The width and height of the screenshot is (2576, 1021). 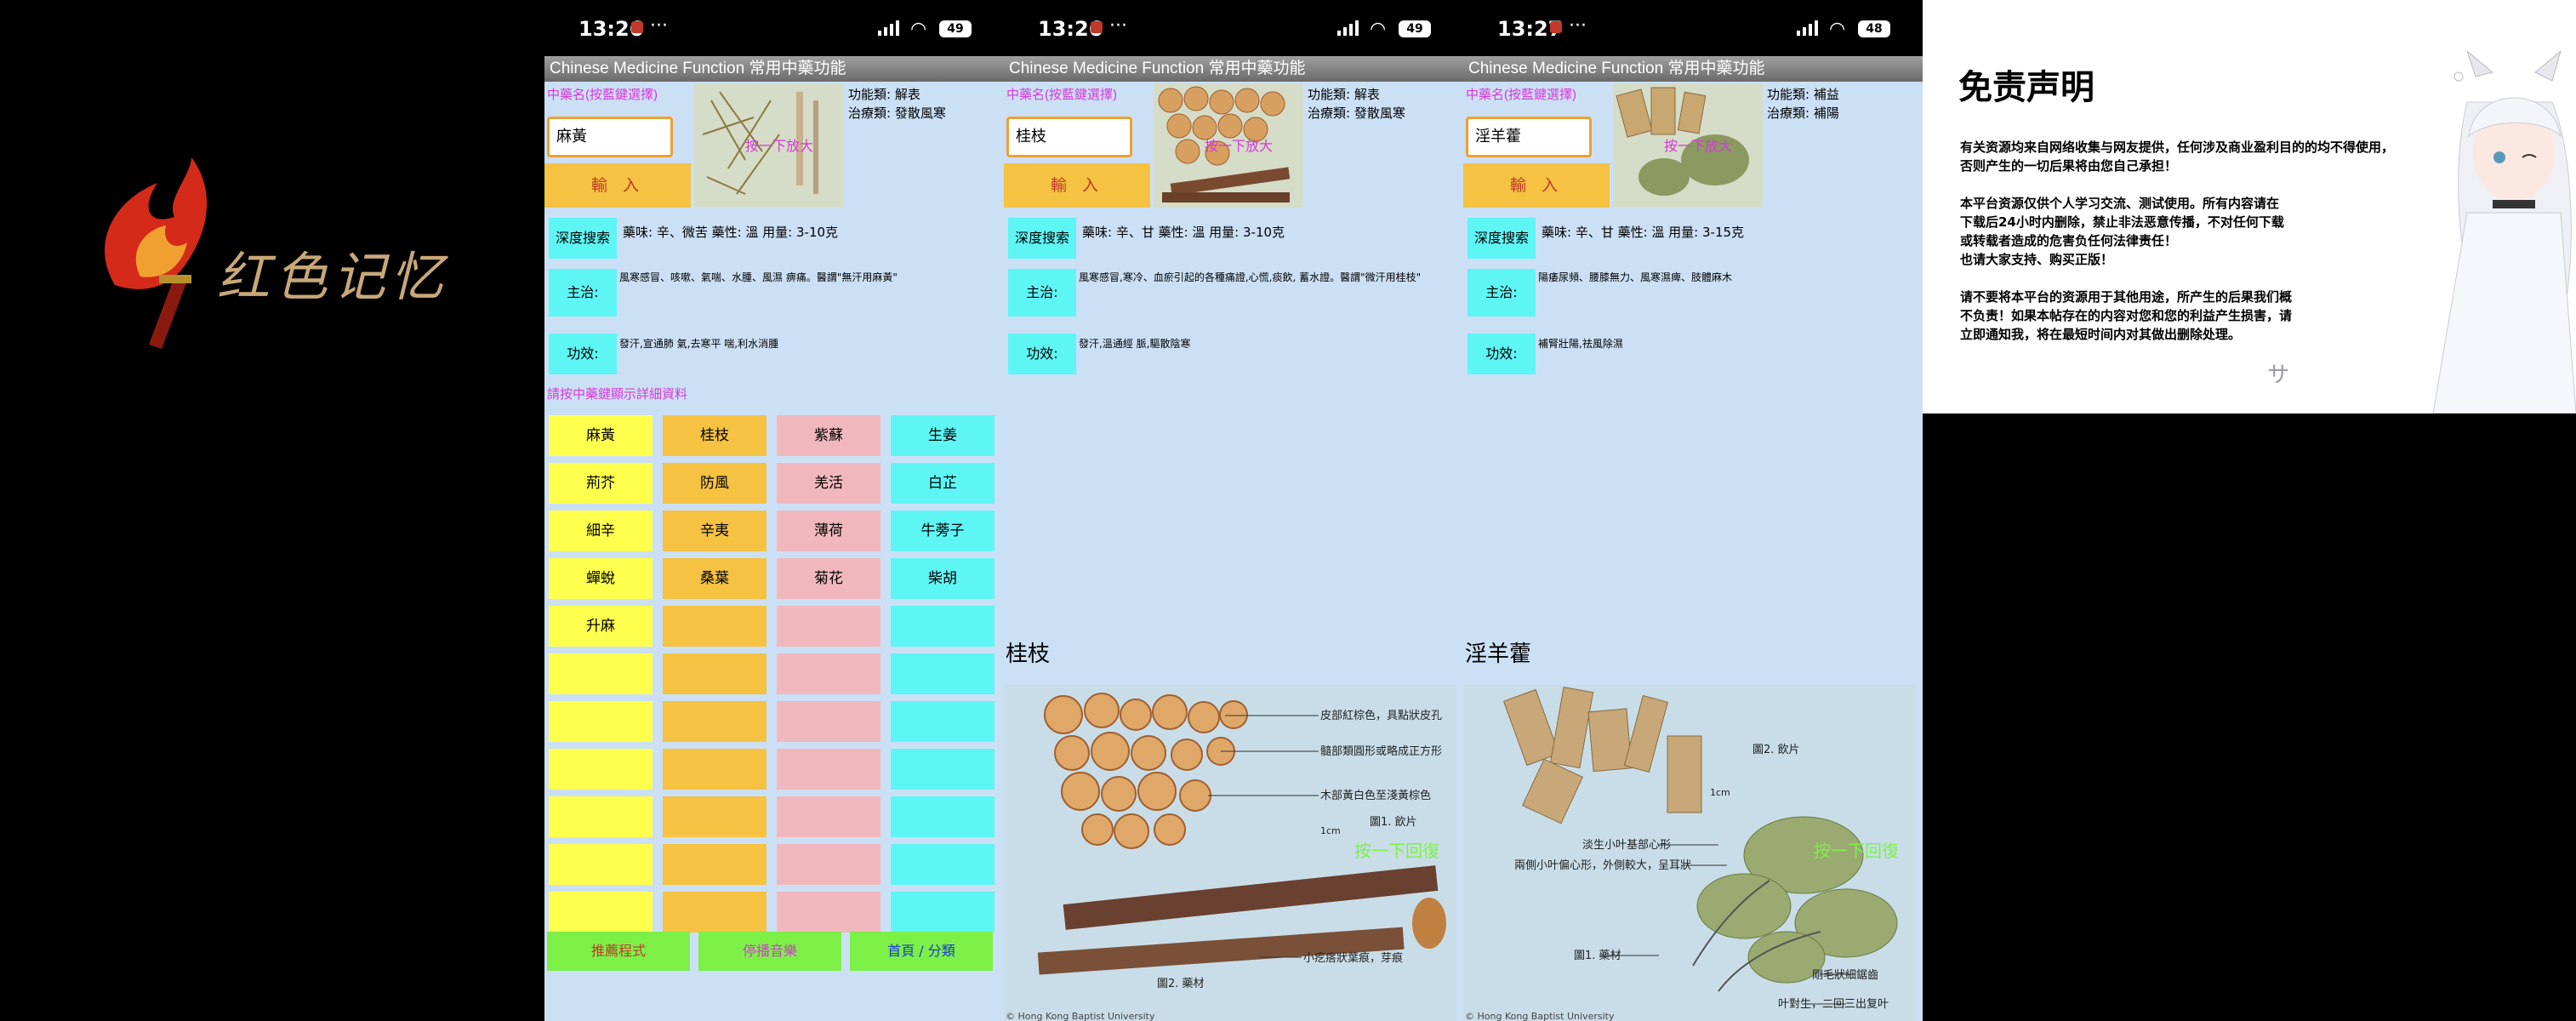 What do you see at coordinates (715, 530) in the screenshot?
I see `herb-key-col-2-row-3: 辛夷` at bounding box center [715, 530].